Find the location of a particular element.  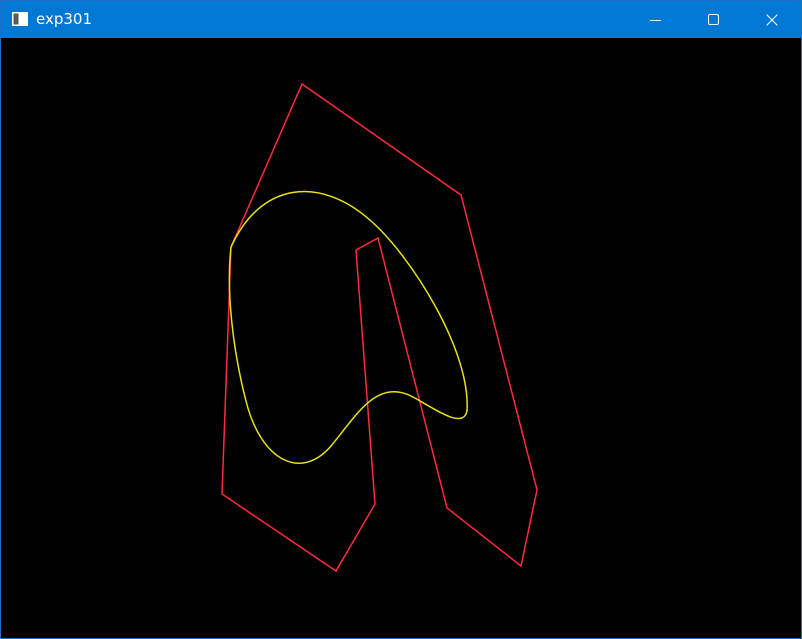

close-button is located at coordinates (772, 19).